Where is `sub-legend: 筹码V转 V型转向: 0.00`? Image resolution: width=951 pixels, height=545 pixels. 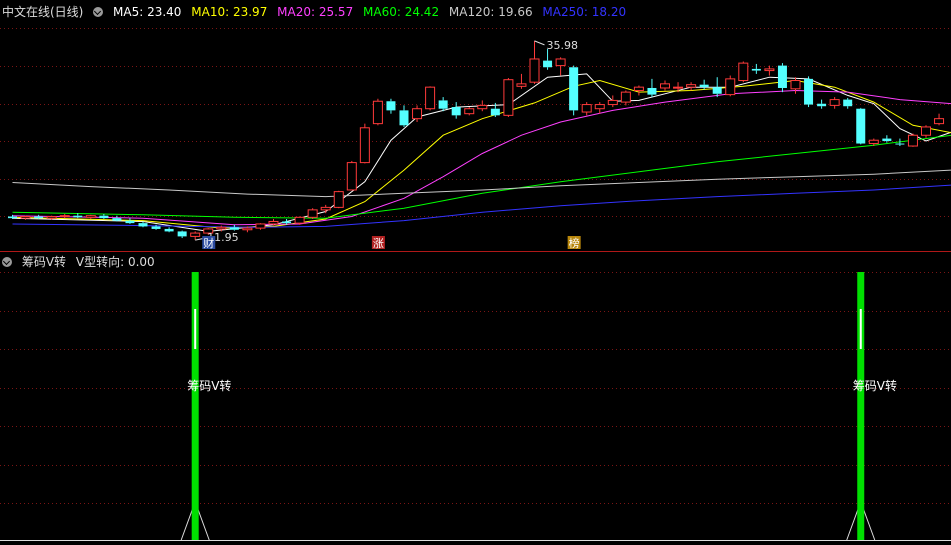
sub-legend: 筹码V转 V型转向: 0.00 is located at coordinates (81, 262).